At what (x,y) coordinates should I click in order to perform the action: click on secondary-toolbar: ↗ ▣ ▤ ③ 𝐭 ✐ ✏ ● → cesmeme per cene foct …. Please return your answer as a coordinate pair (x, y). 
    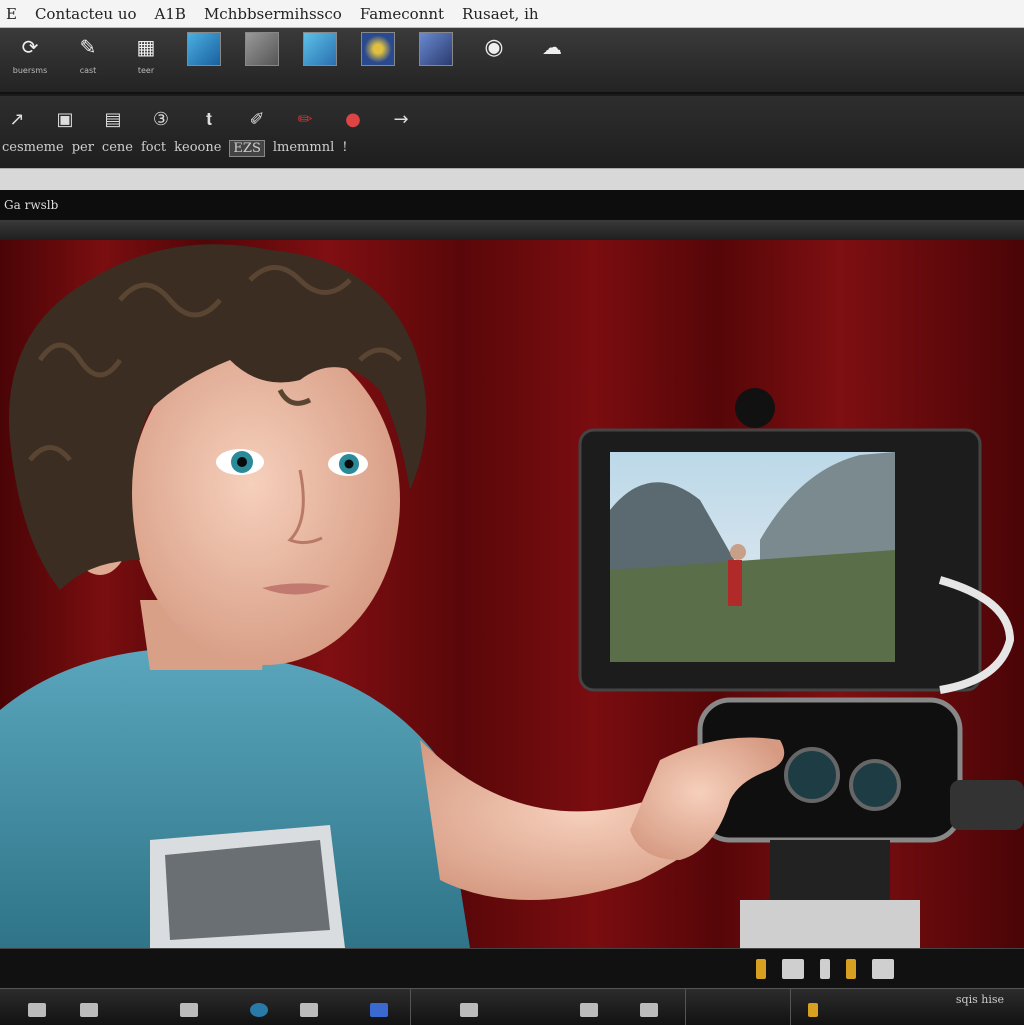
    Looking at the image, I should click on (512, 132).